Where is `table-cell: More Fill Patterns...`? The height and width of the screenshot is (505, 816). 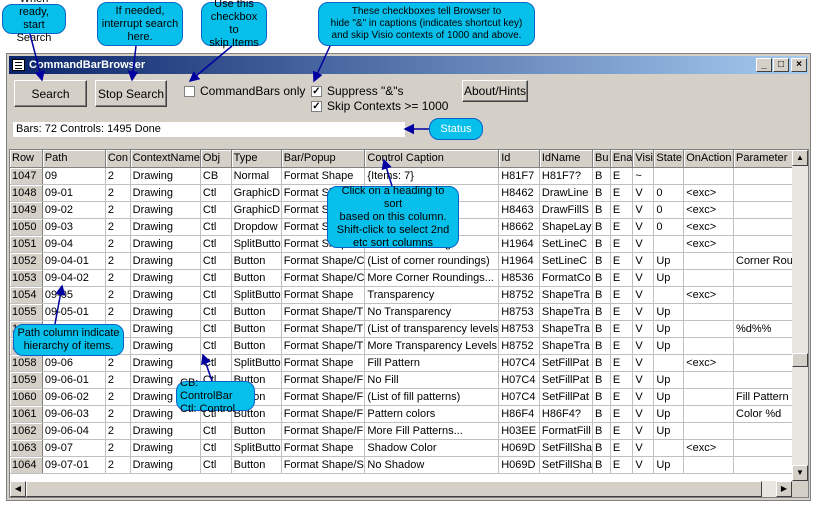 table-cell: More Fill Patterns... is located at coordinates (432, 431).